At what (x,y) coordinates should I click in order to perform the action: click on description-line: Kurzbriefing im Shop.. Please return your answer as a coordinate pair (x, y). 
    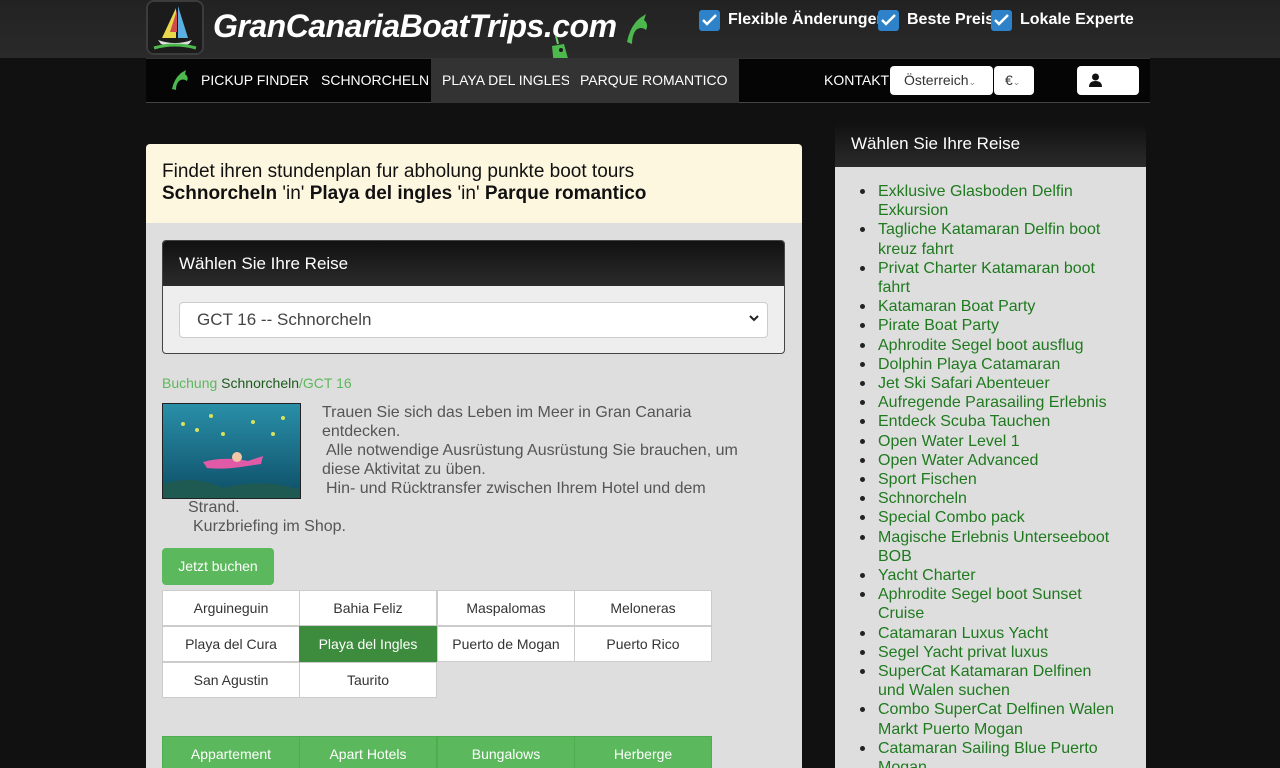
    Looking at the image, I should click on (269, 526).